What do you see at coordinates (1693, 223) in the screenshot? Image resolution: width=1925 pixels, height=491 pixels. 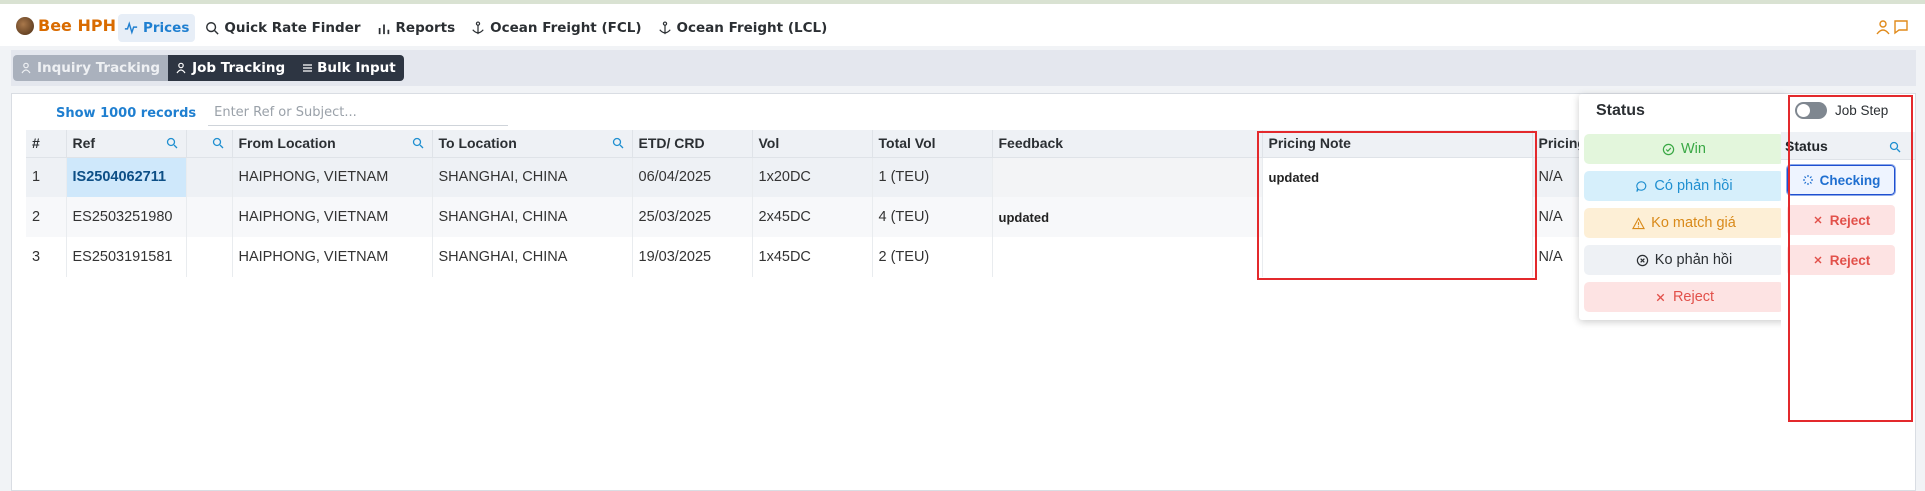 I see `status-option-label: Ko match giá` at bounding box center [1693, 223].